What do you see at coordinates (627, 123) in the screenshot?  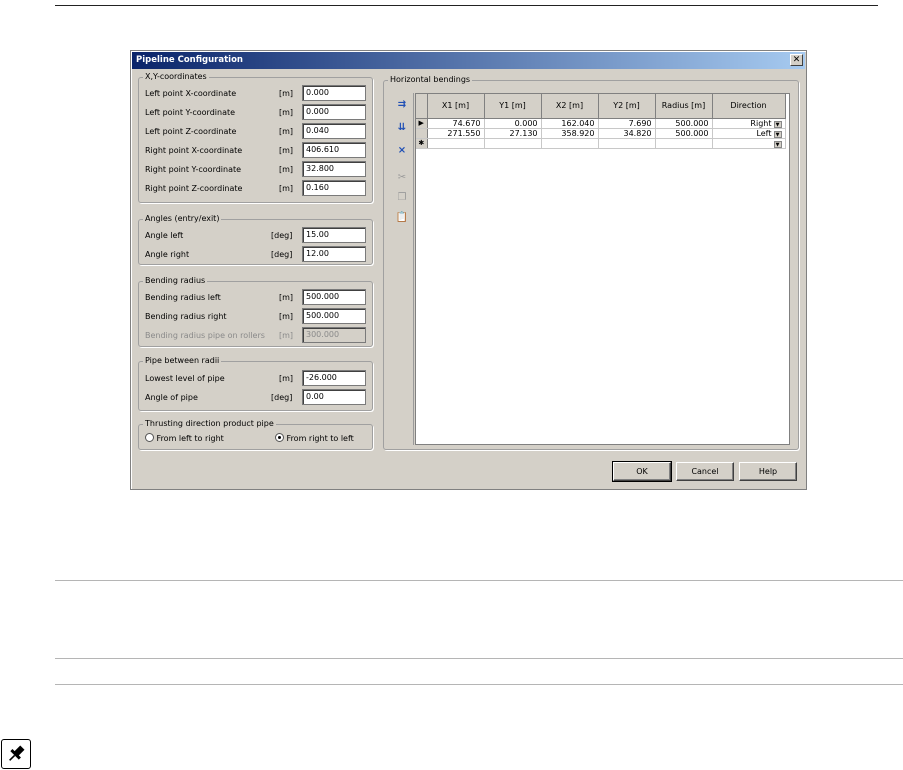 I see `table-cell: 7.690` at bounding box center [627, 123].